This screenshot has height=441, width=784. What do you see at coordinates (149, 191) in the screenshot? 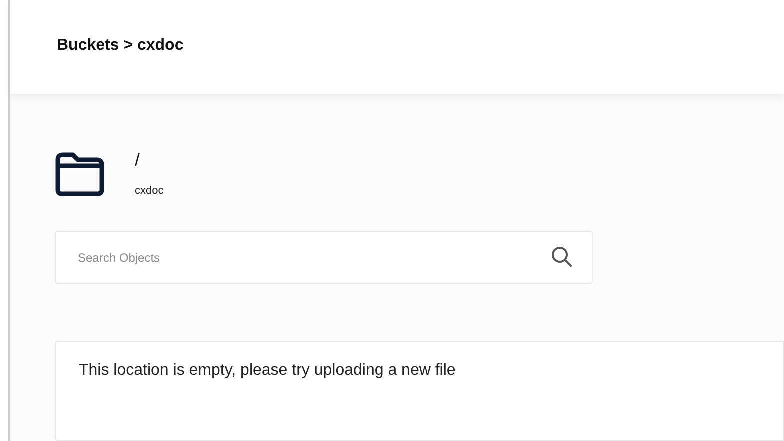
I see `bucket-name: cxdoc` at bounding box center [149, 191].